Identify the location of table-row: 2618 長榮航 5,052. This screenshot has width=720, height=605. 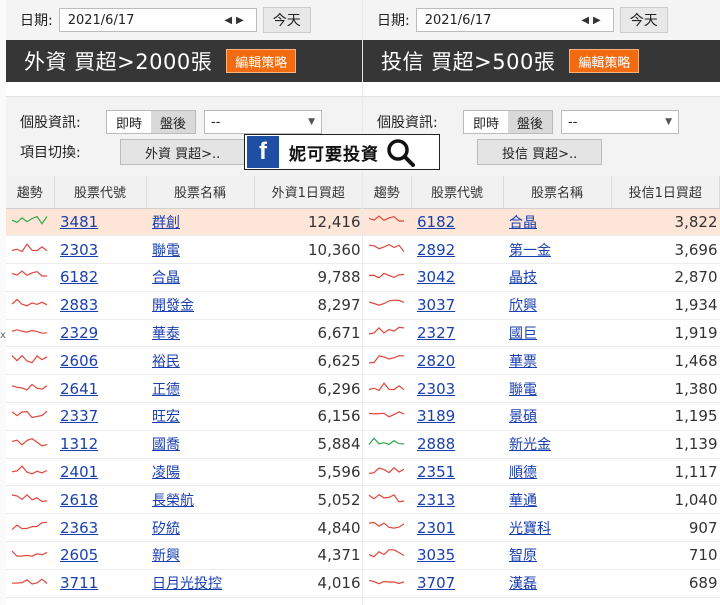
(184, 500).